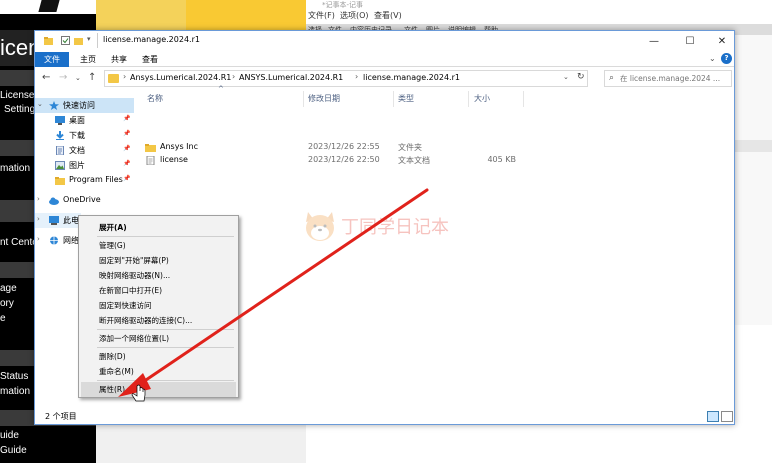 This screenshot has height=463, width=772. Describe the element at coordinates (84, 200) in the screenshot. I see `nav-item-onedrive: › OneDrive` at that location.